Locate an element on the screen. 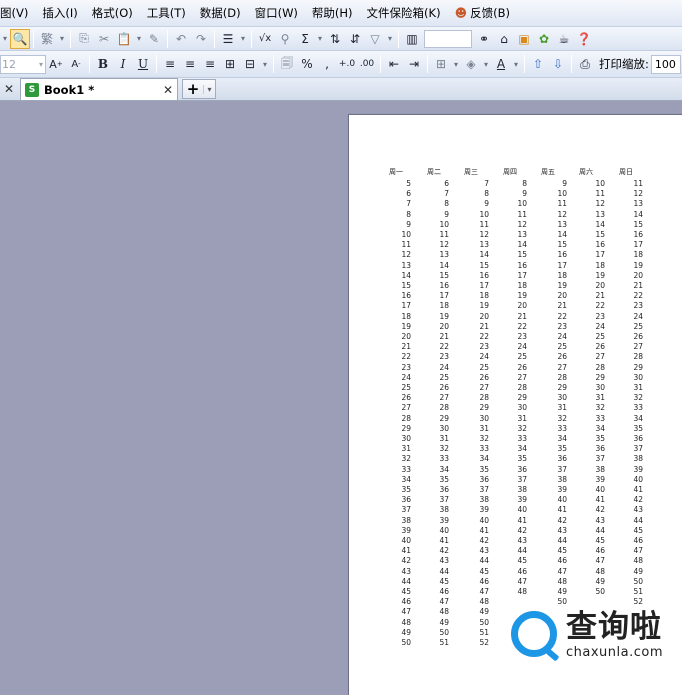  sheet-cell: 19 is located at coordinates (484, 306).